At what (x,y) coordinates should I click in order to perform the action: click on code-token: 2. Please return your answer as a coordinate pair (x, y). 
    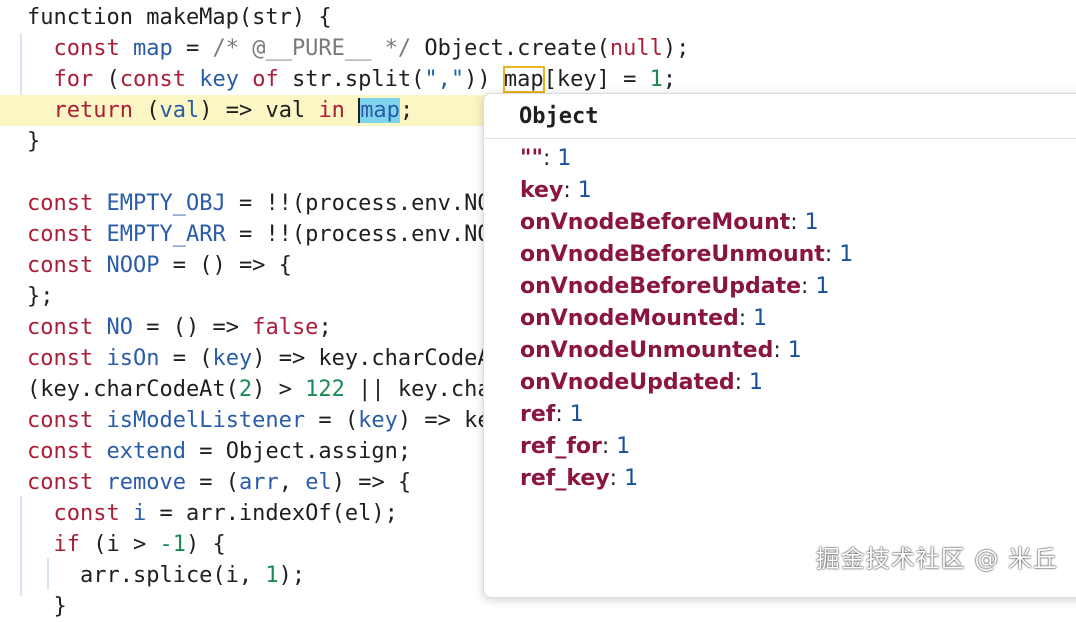
    Looking at the image, I should click on (245, 389).